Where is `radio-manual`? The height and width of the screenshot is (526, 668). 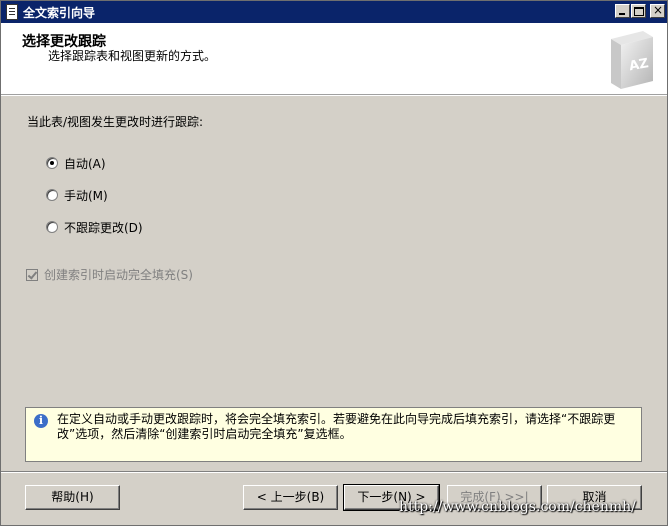 radio-manual is located at coordinates (52, 195).